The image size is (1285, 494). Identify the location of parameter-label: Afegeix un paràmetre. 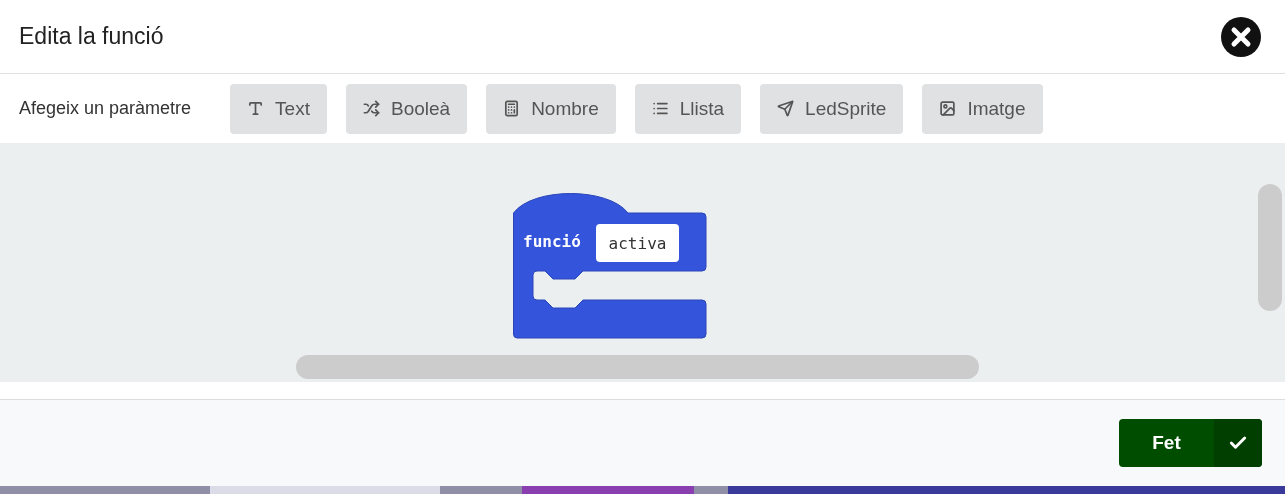
(105, 108).